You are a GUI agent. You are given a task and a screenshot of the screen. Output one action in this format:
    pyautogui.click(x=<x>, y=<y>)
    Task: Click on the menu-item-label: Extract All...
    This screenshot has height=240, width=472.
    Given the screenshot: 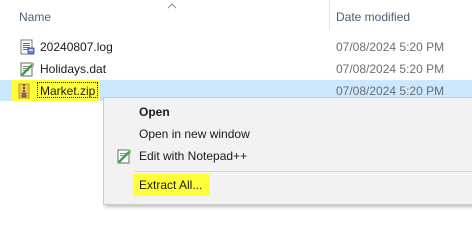 What is the action you would take?
    pyautogui.click(x=171, y=185)
    